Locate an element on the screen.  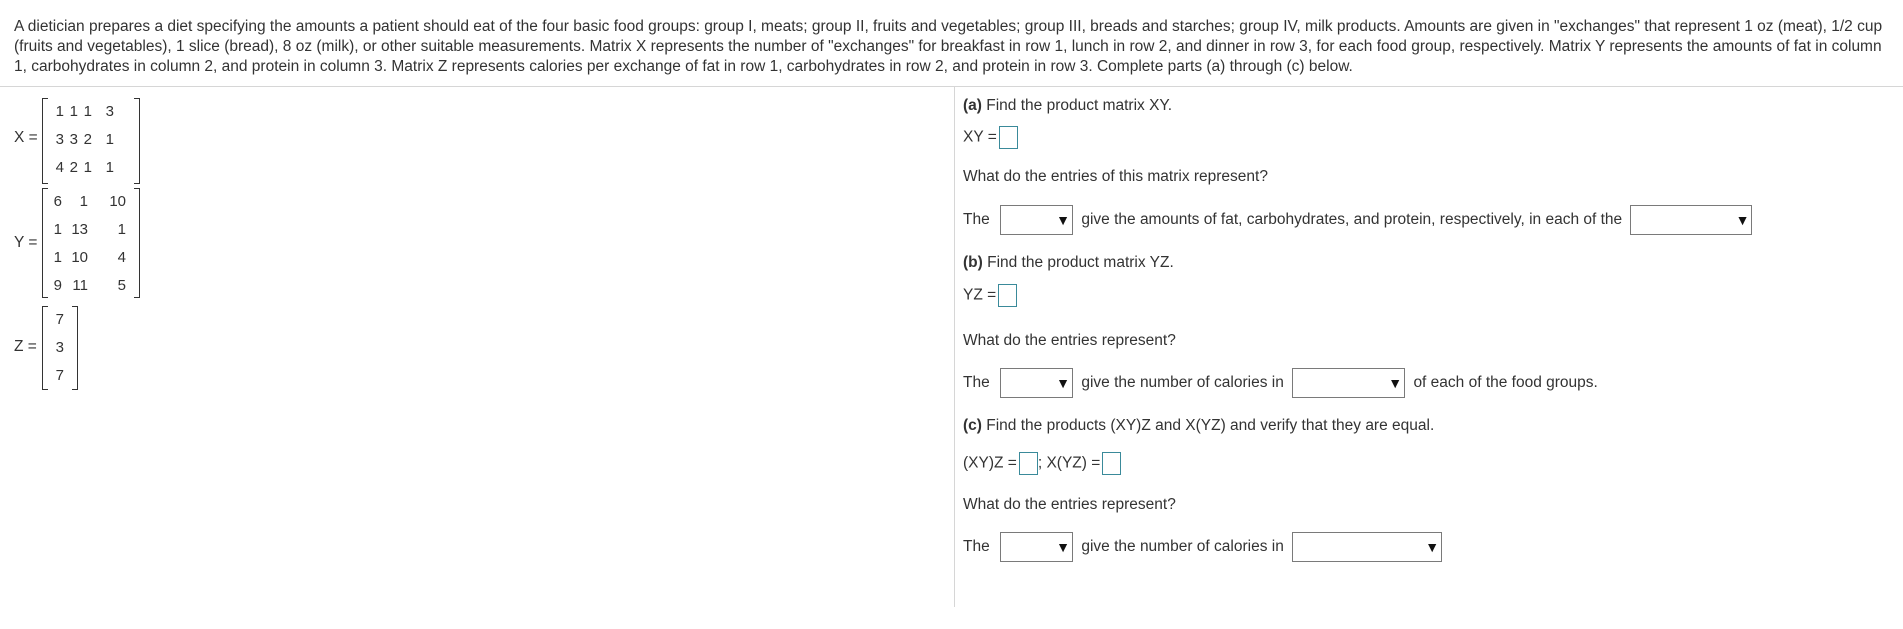
matrix-y-label: Y = is located at coordinates (26, 242).